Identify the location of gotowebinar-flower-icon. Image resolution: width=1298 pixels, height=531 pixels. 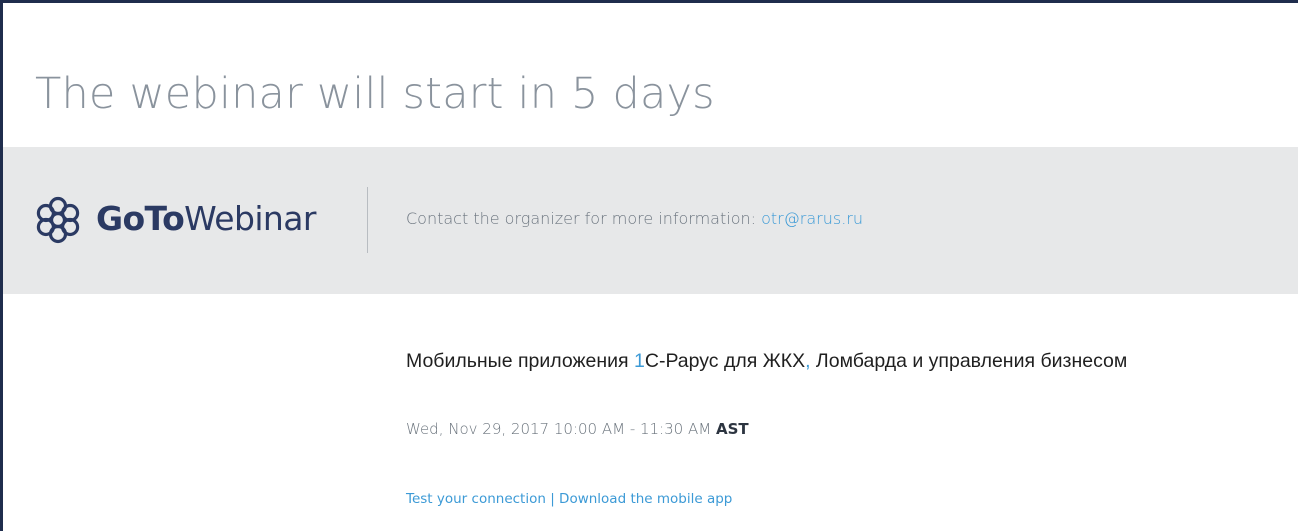
(58, 220).